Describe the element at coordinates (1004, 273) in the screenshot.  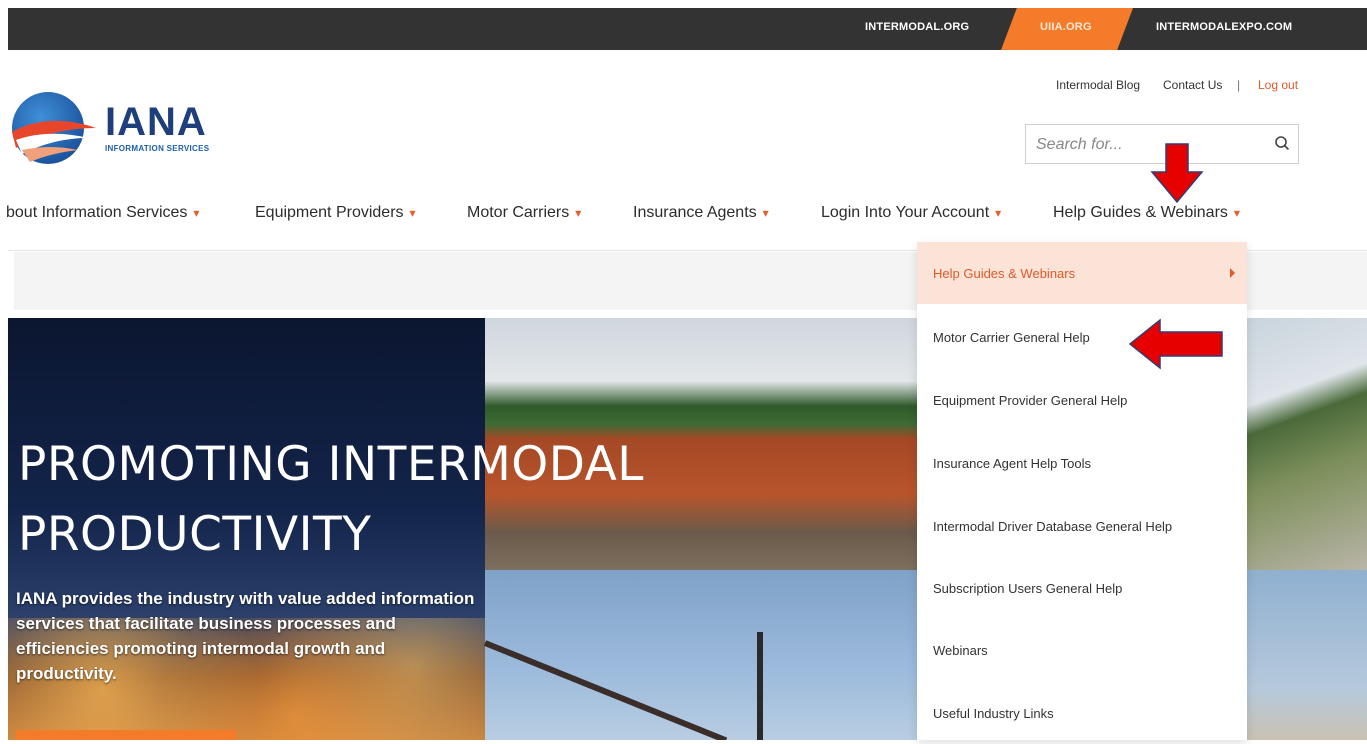
I see `menu-item-label: Help Guides & Webinars` at that location.